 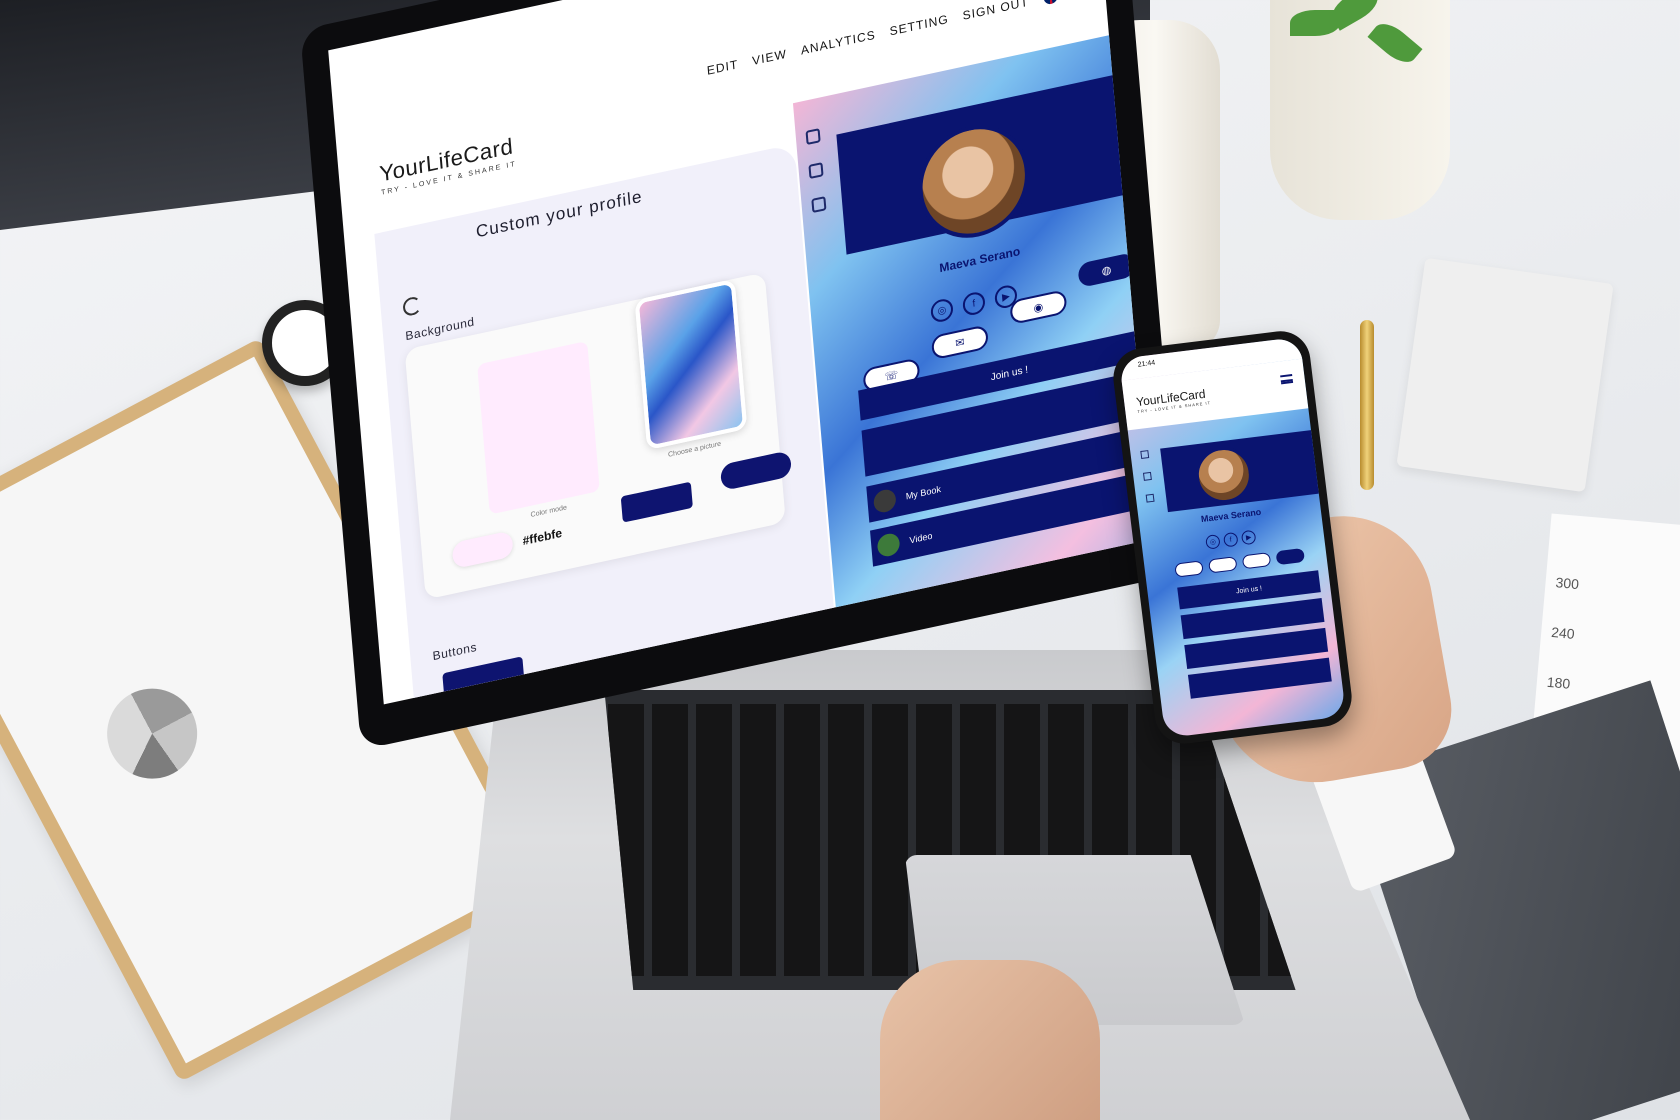 What do you see at coordinates (1505, 375) in the screenshot?
I see `spiral-notebook` at bounding box center [1505, 375].